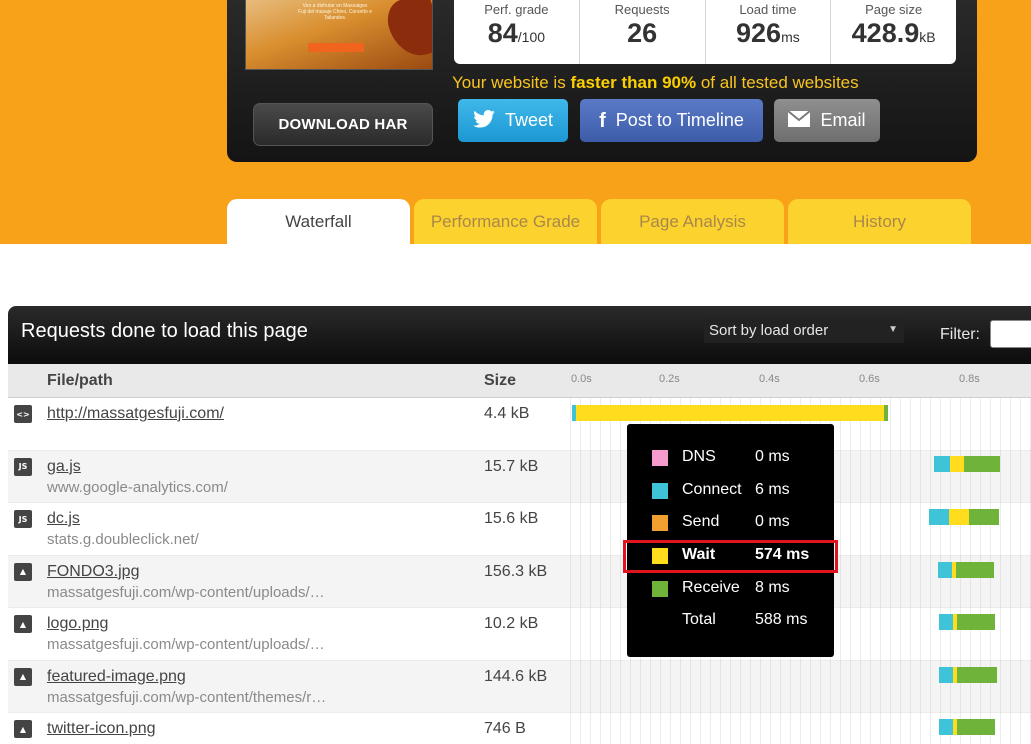 The width and height of the screenshot is (1031, 744). Describe the element at coordinates (692, 221) in the screenshot. I see `tab-page-analysis: Page Analysis` at that location.